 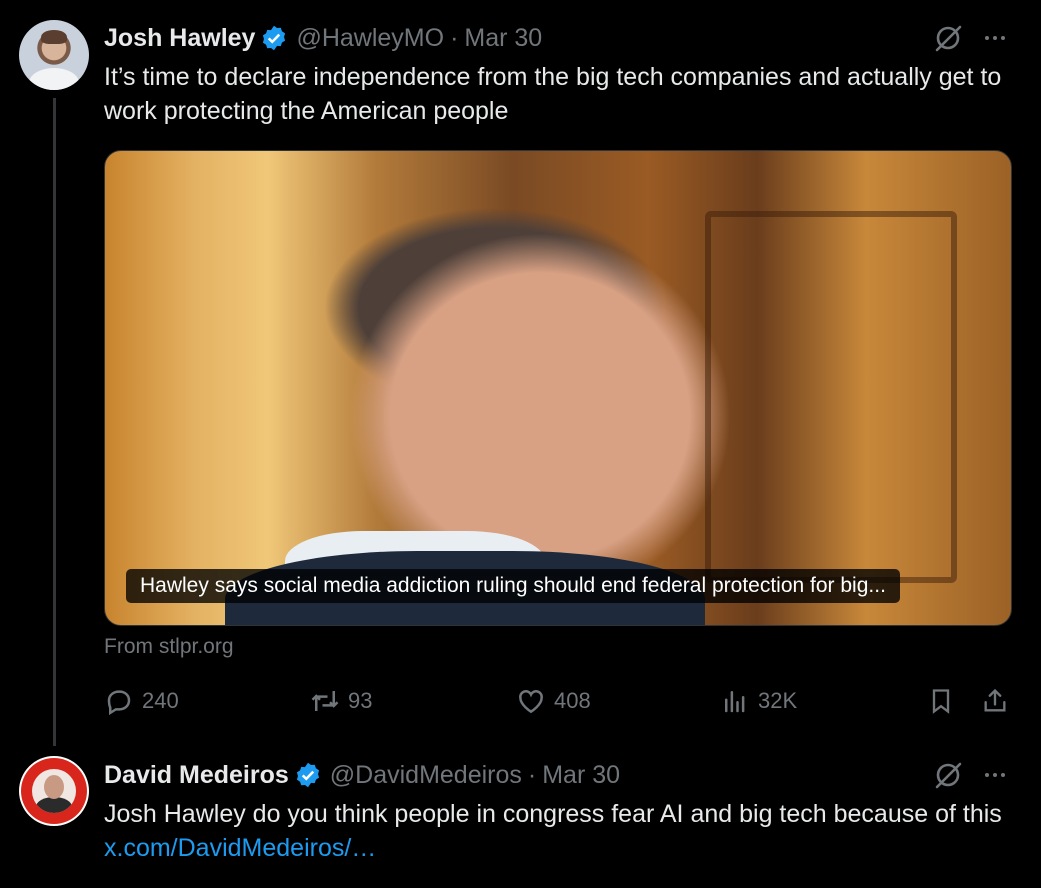 What do you see at coordinates (360, 700) in the screenshot?
I see `repost-count: 93` at bounding box center [360, 700].